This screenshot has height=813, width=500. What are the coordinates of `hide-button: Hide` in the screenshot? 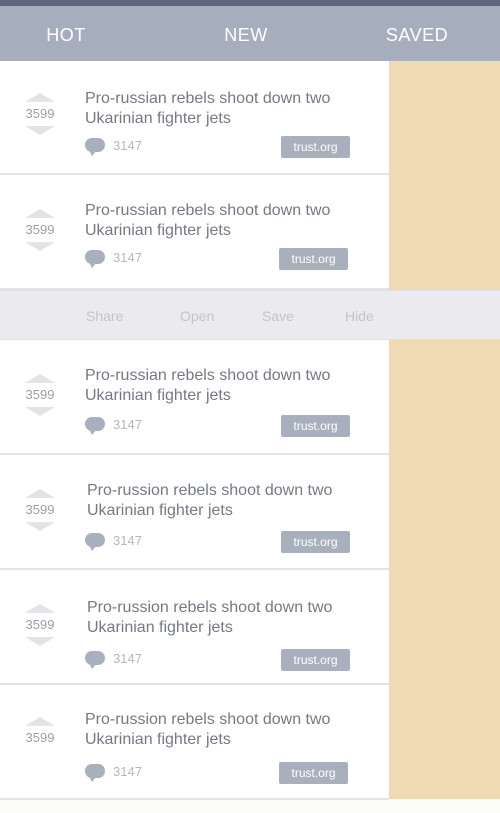 It's located at (359, 316).